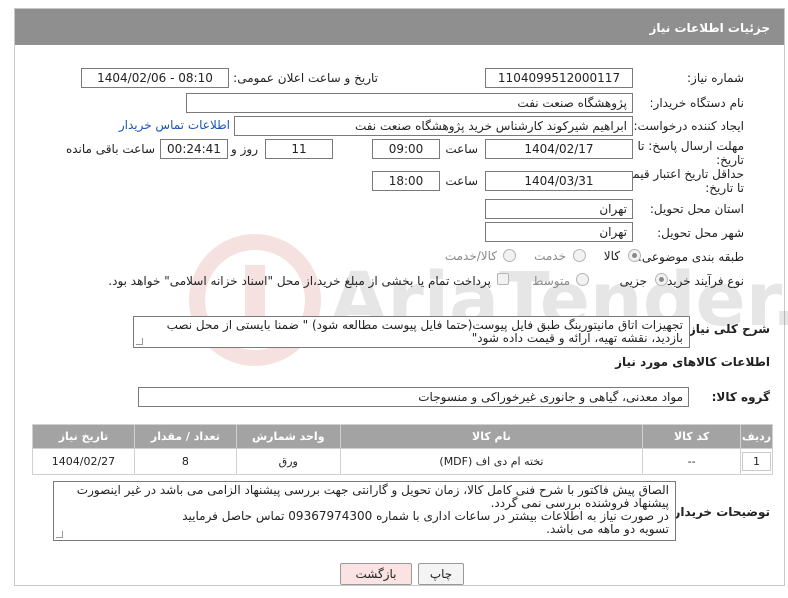 The width and height of the screenshot is (788, 598). Describe the element at coordinates (441, 574) in the screenshot. I see `print-button: چاپ` at that location.